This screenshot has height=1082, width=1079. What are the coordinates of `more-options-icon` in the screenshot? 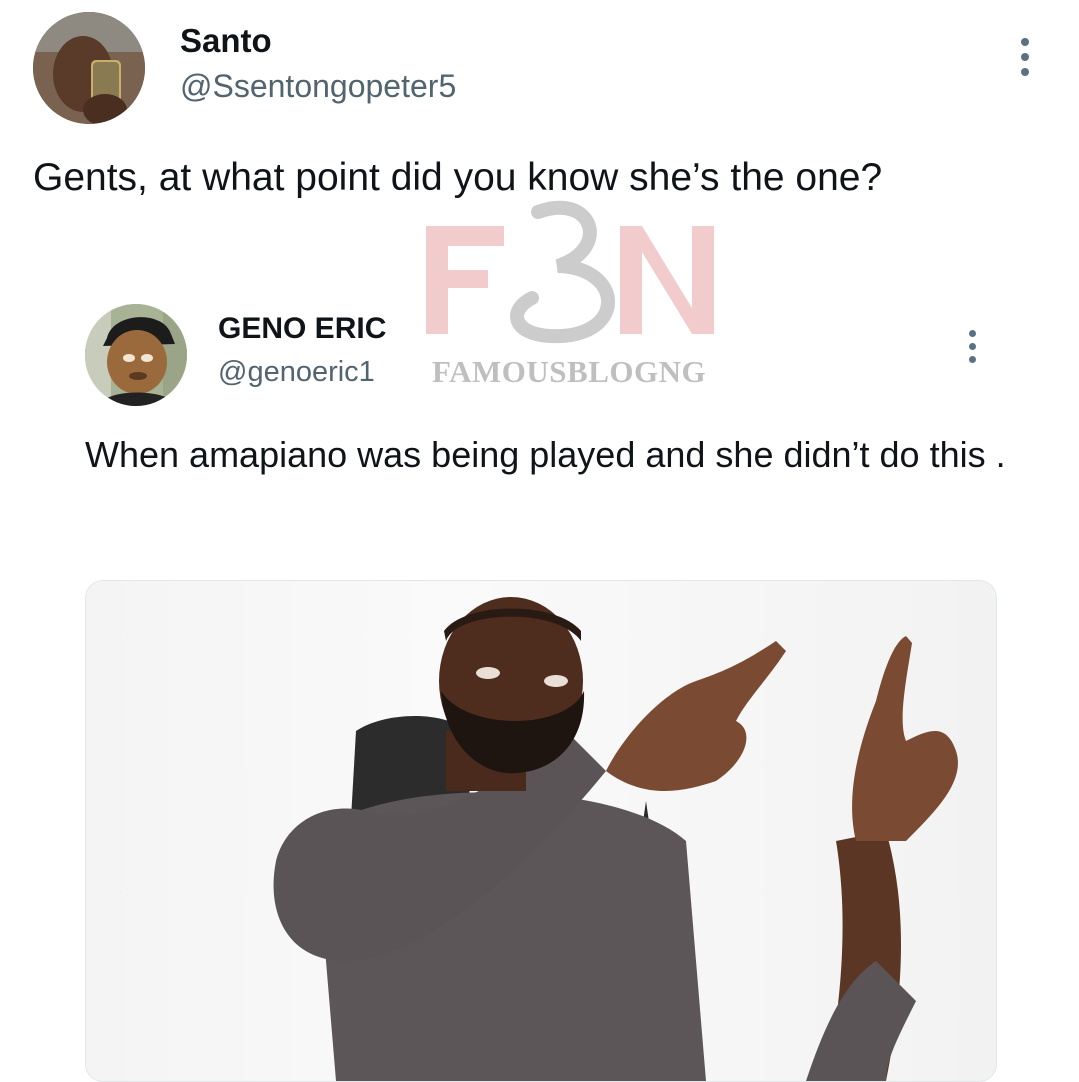 It's located at (1025, 60).